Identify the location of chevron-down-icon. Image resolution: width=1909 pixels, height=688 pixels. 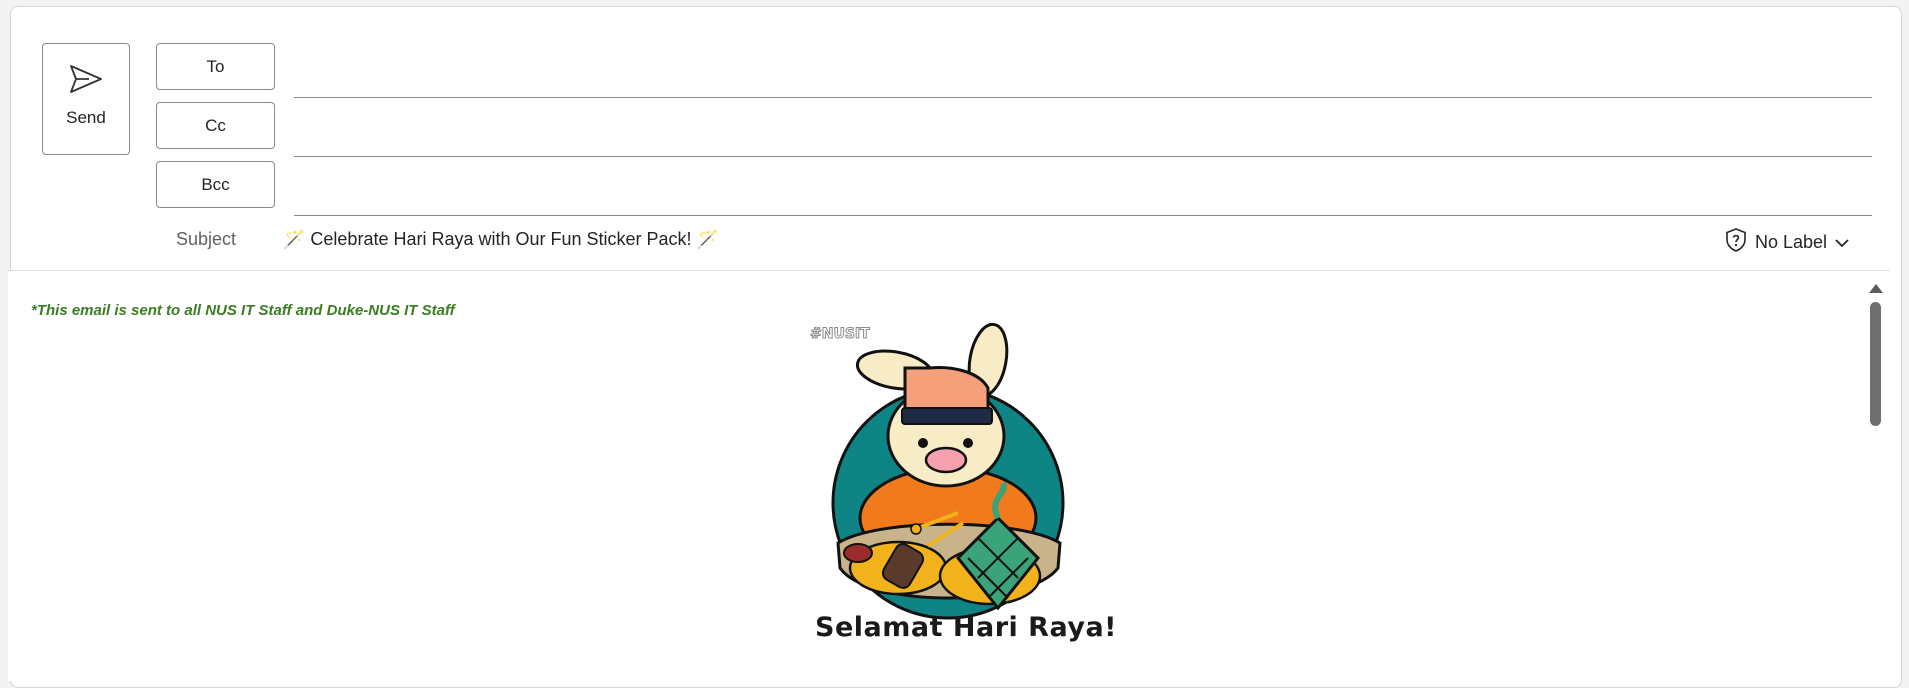
(1842, 242).